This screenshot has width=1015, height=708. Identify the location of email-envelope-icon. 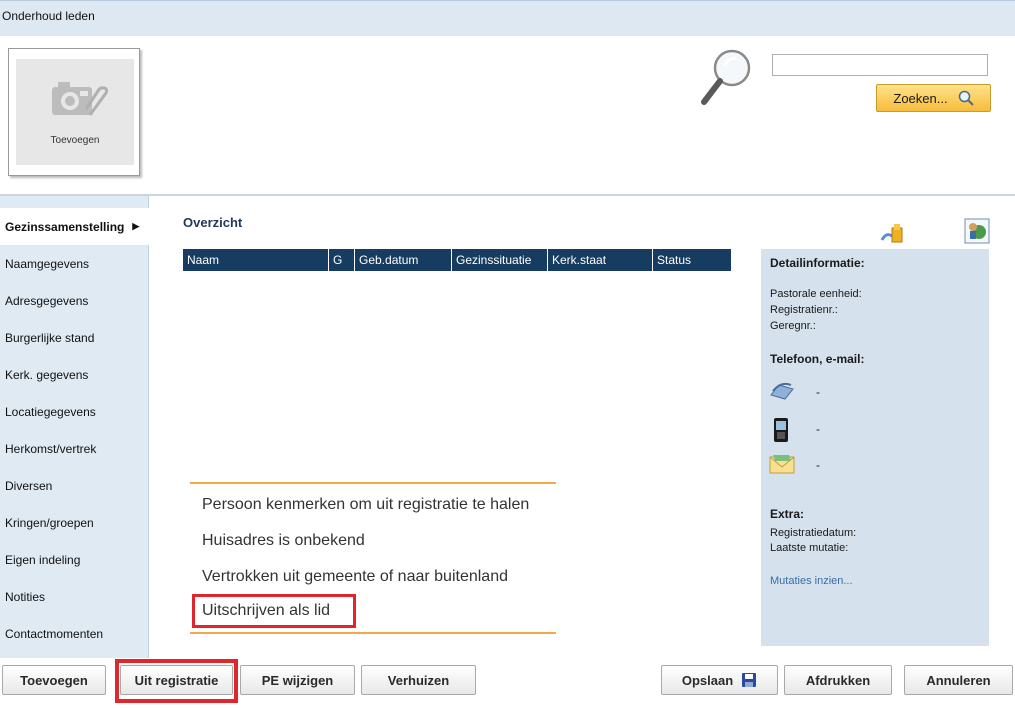
(782, 464).